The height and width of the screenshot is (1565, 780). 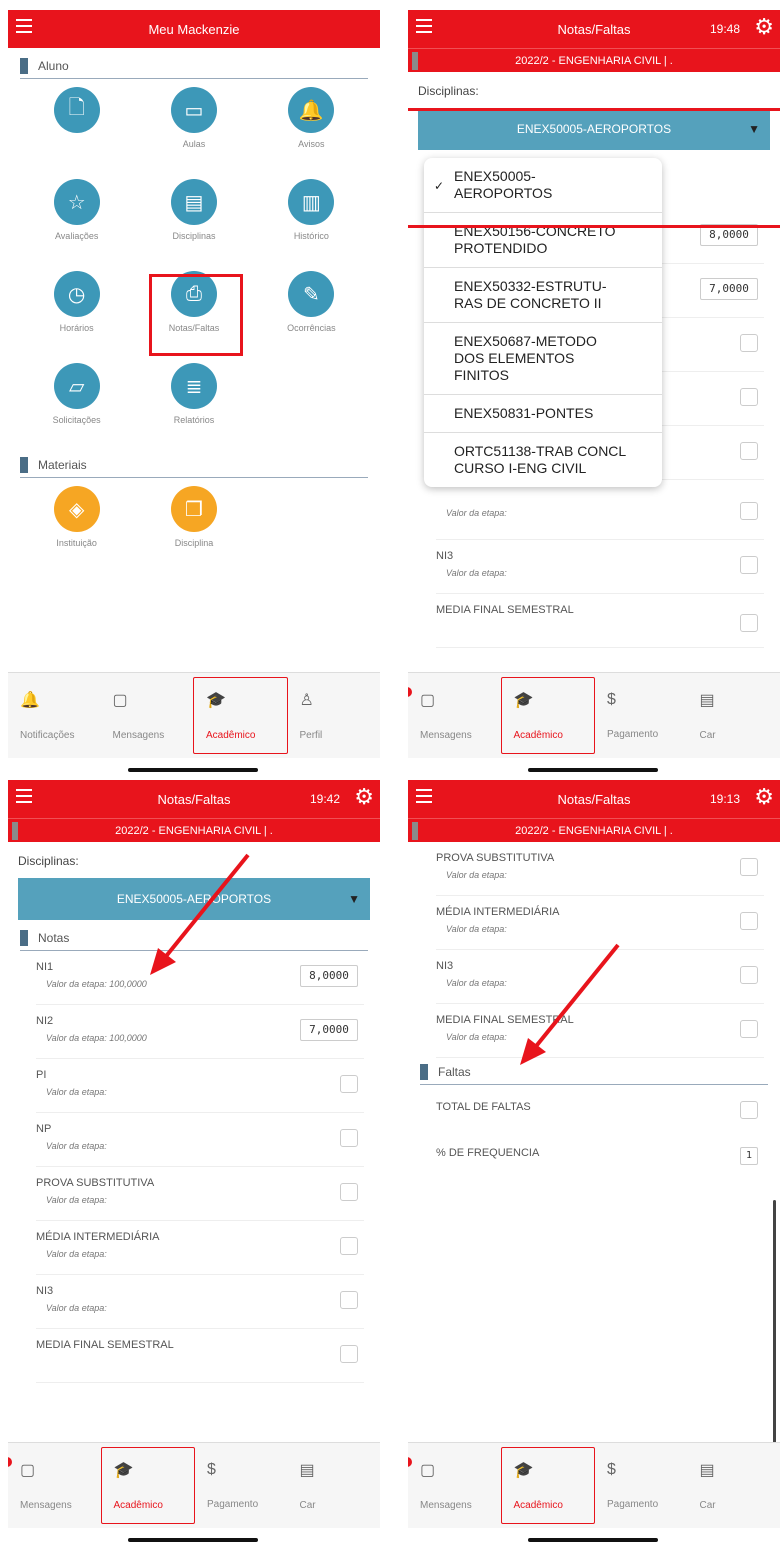 What do you see at coordinates (311, 312) in the screenshot?
I see `grid-item-ocorr-ncias: ✎ Ocorrências` at bounding box center [311, 312].